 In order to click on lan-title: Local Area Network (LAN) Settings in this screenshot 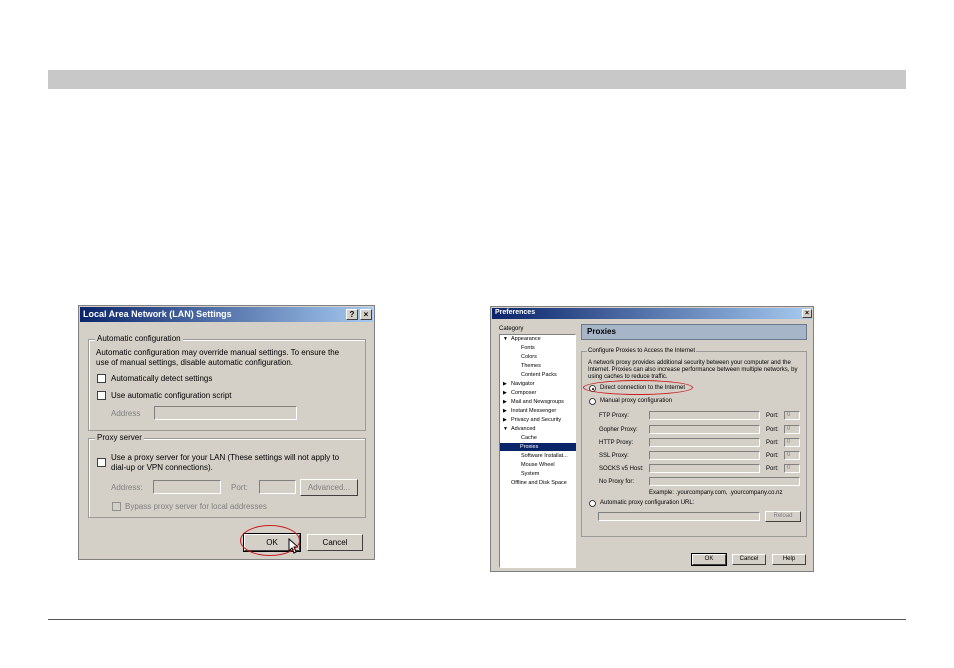, I will do `click(157, 314)`.